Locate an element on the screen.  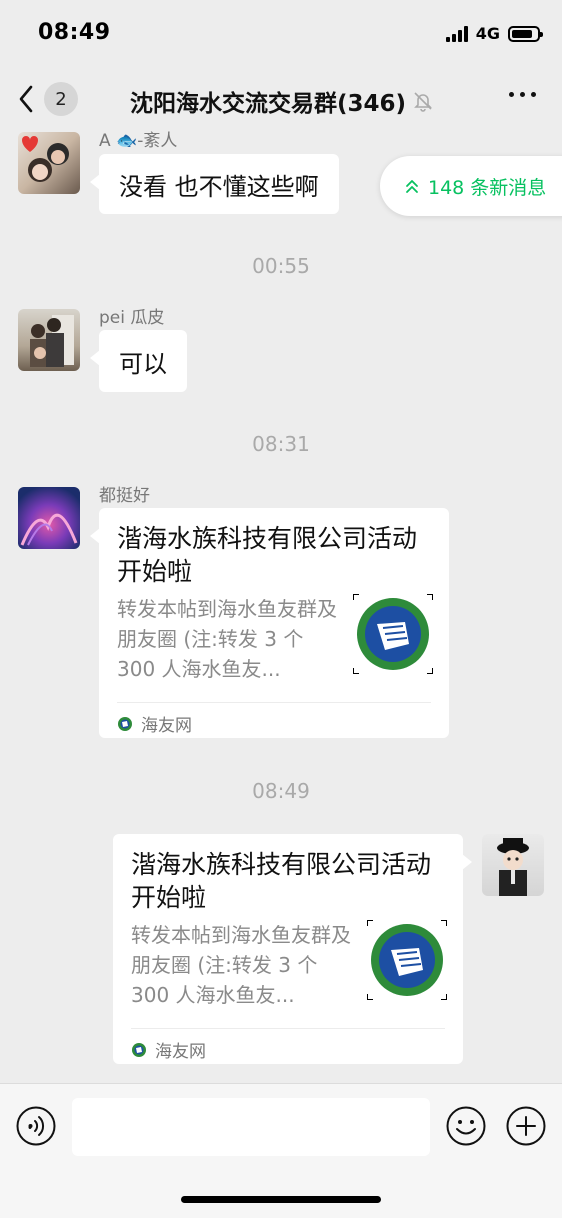
page-title: 沈阳海水交流交易群(346) is located at coordinates (282, 101).